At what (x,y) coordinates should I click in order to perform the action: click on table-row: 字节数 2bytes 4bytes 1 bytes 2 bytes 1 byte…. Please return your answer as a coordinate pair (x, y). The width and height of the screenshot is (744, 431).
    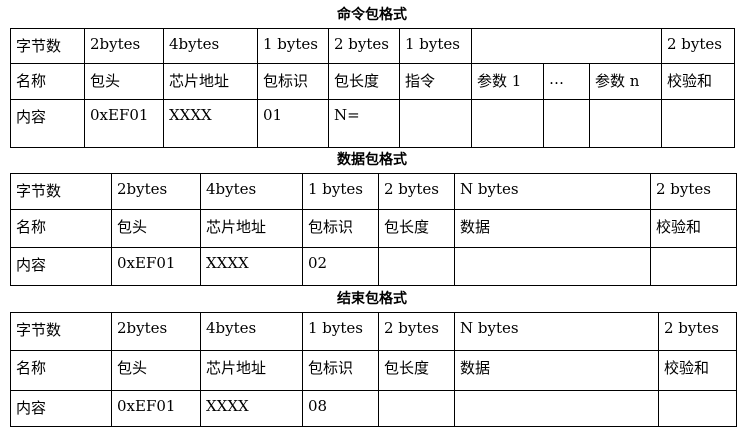
    Looking at the image, I should click on (372, 46).